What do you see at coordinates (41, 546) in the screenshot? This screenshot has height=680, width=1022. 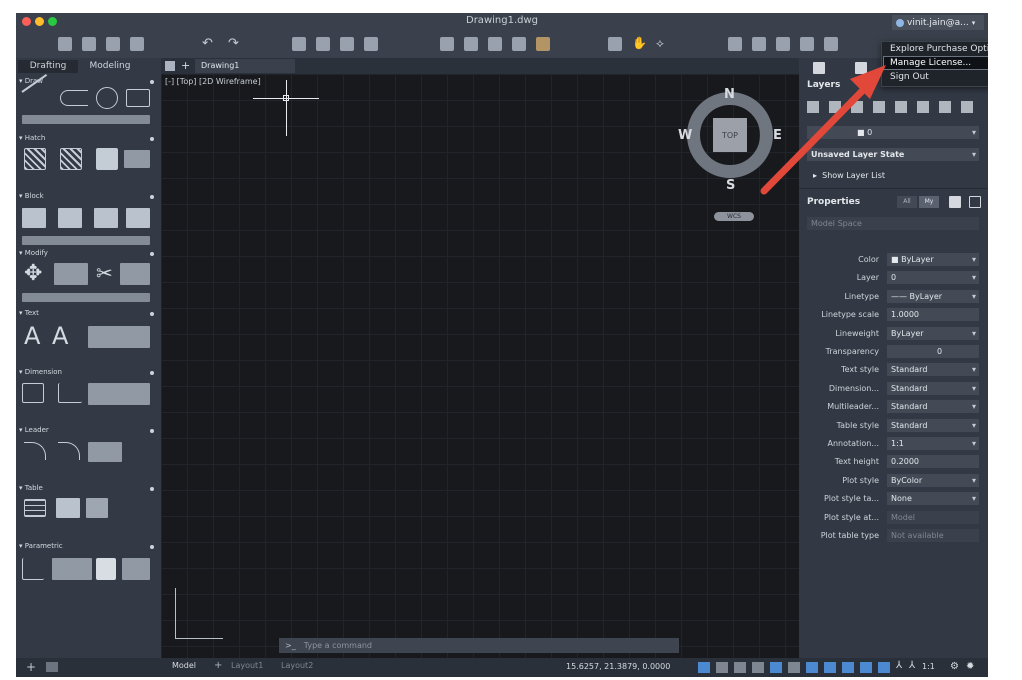 I see `section-parametric: ▾ Parametric` at bounding box center [41, 546].